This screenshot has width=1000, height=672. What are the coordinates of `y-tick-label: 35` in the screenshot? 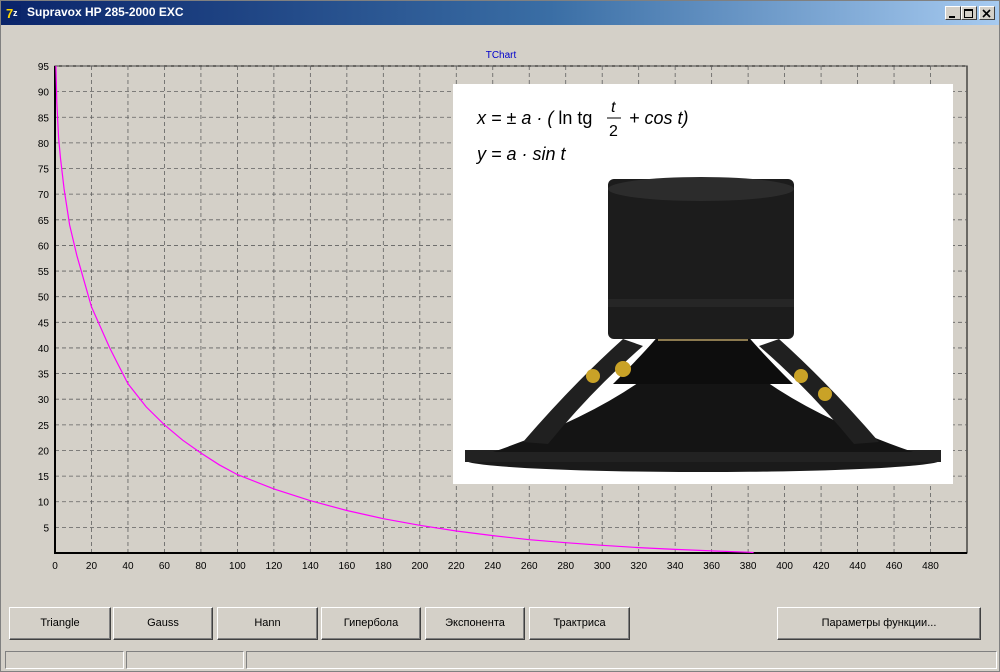 It's located at (44, 375).